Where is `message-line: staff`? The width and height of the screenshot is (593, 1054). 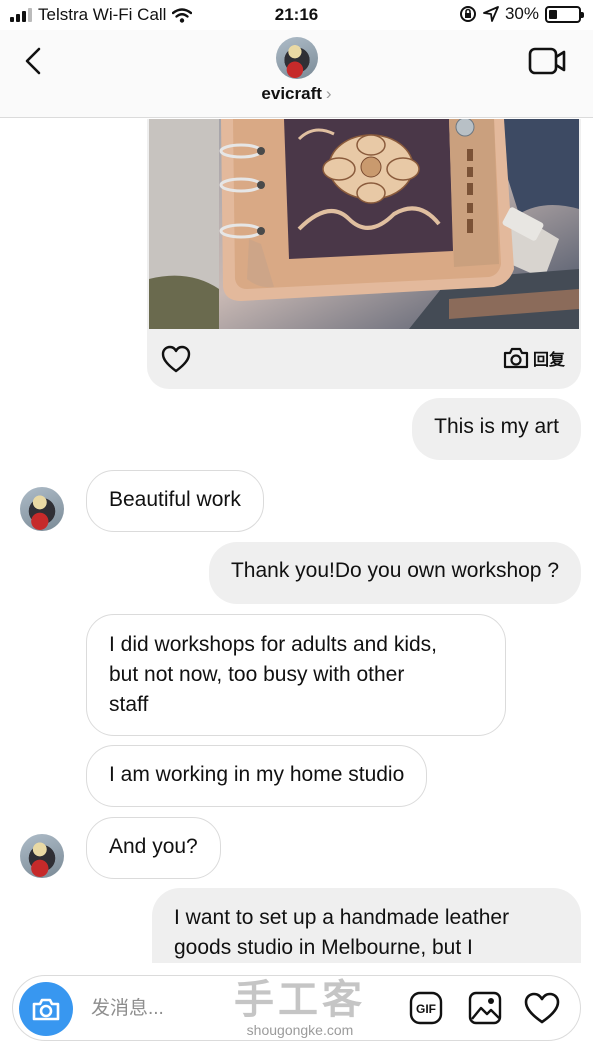 message-line: staff is located at coordinates (129, 704).